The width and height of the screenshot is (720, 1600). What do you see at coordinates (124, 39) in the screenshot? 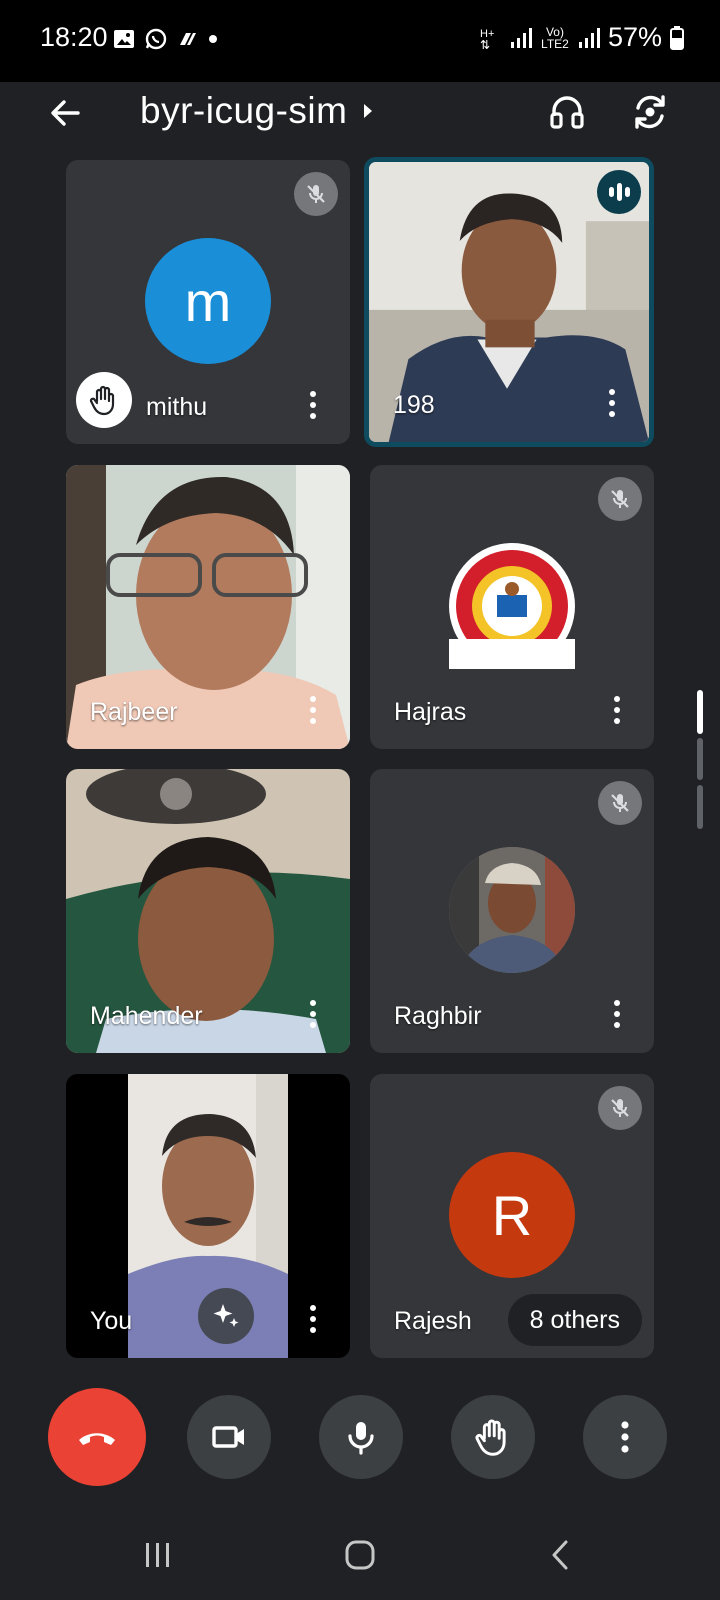
I see `gallery-icon` at bounding box center [124, 39].